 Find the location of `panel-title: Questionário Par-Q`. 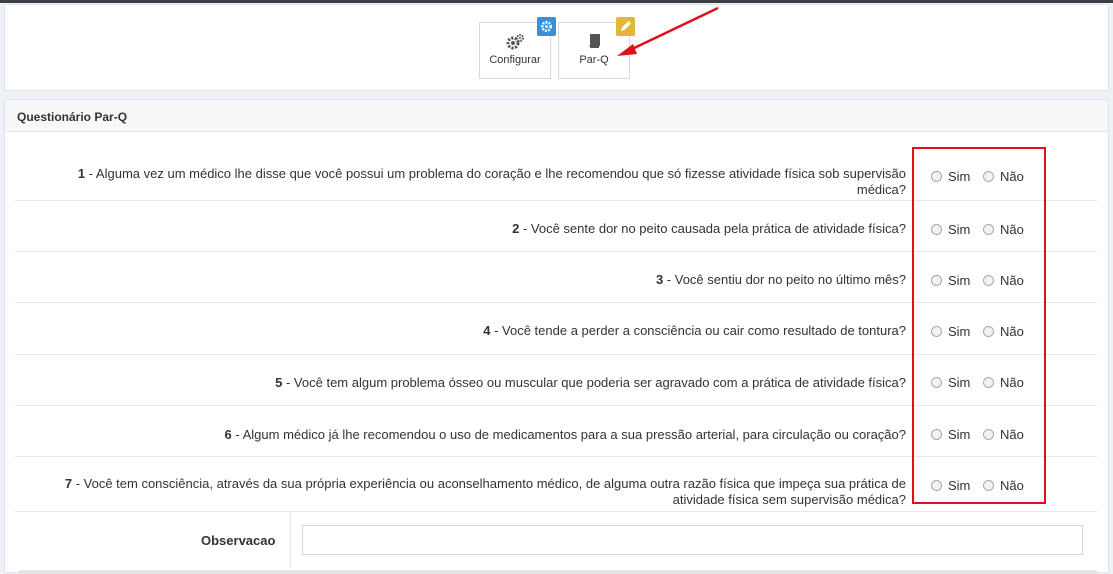

panel-title: Questionário Par-Q is located at coordinates (72, 117).